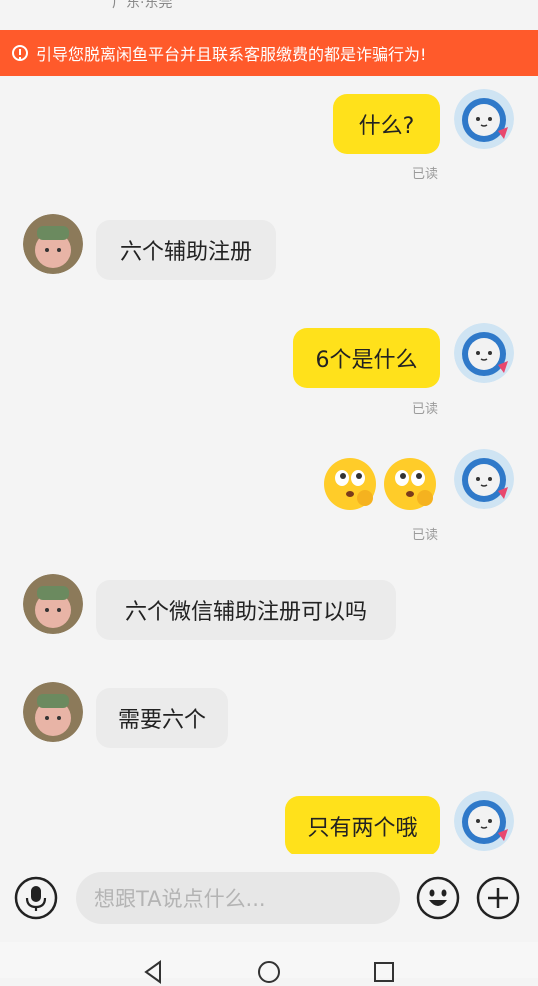 The height and width of the screenshot is (986, 538). What do you see at coordinates (231, 54) in the screenshot?
I see `fraud-warning-text: 引导您脱离闲鱼平台并且联系客服缴费的都是诈骗行为!` at bounding box center [231, 54].